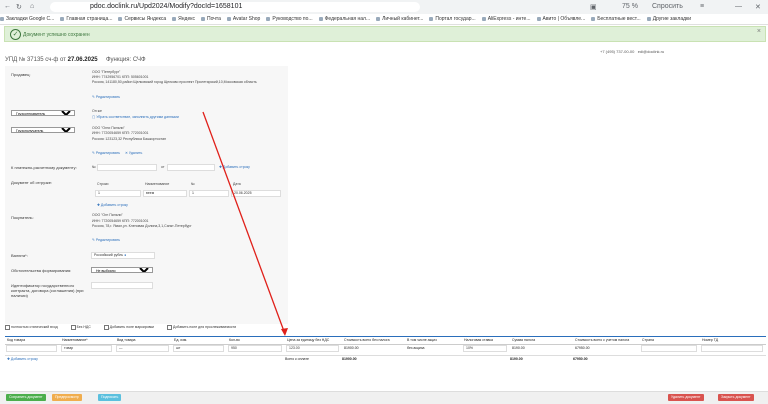  I want to click on shipper-same: Он же, so click(97, 111).